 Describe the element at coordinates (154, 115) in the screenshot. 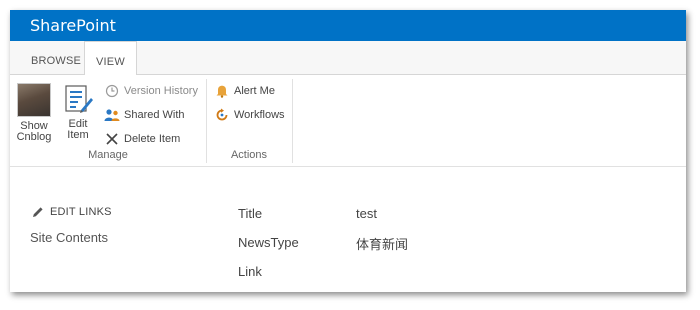

I see `shared-with-label: Shared With` at that location.